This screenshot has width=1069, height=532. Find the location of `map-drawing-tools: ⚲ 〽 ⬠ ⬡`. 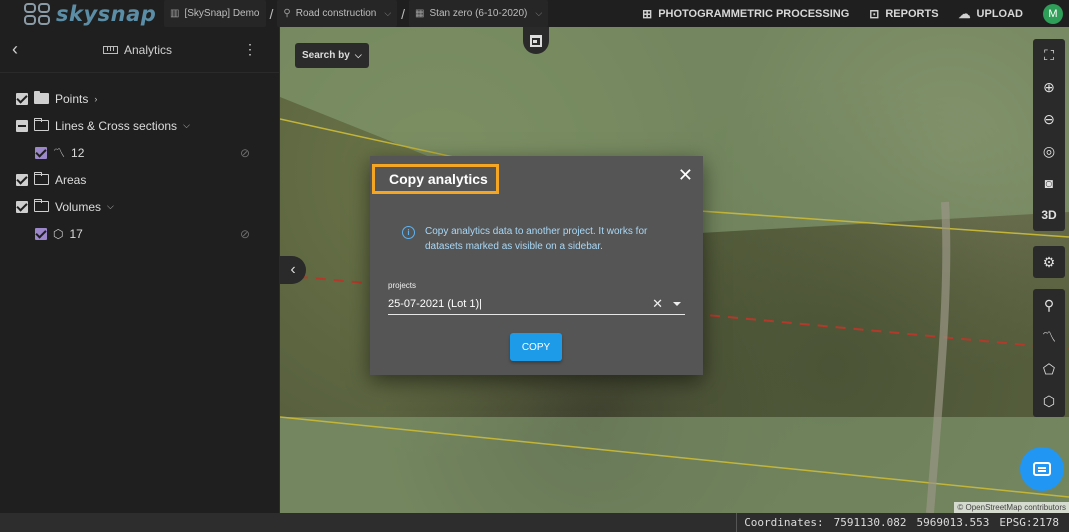

map-drawing-tools: ⚲ 〽 ⬠ ⬡ is located at coordinates (1049, 353).